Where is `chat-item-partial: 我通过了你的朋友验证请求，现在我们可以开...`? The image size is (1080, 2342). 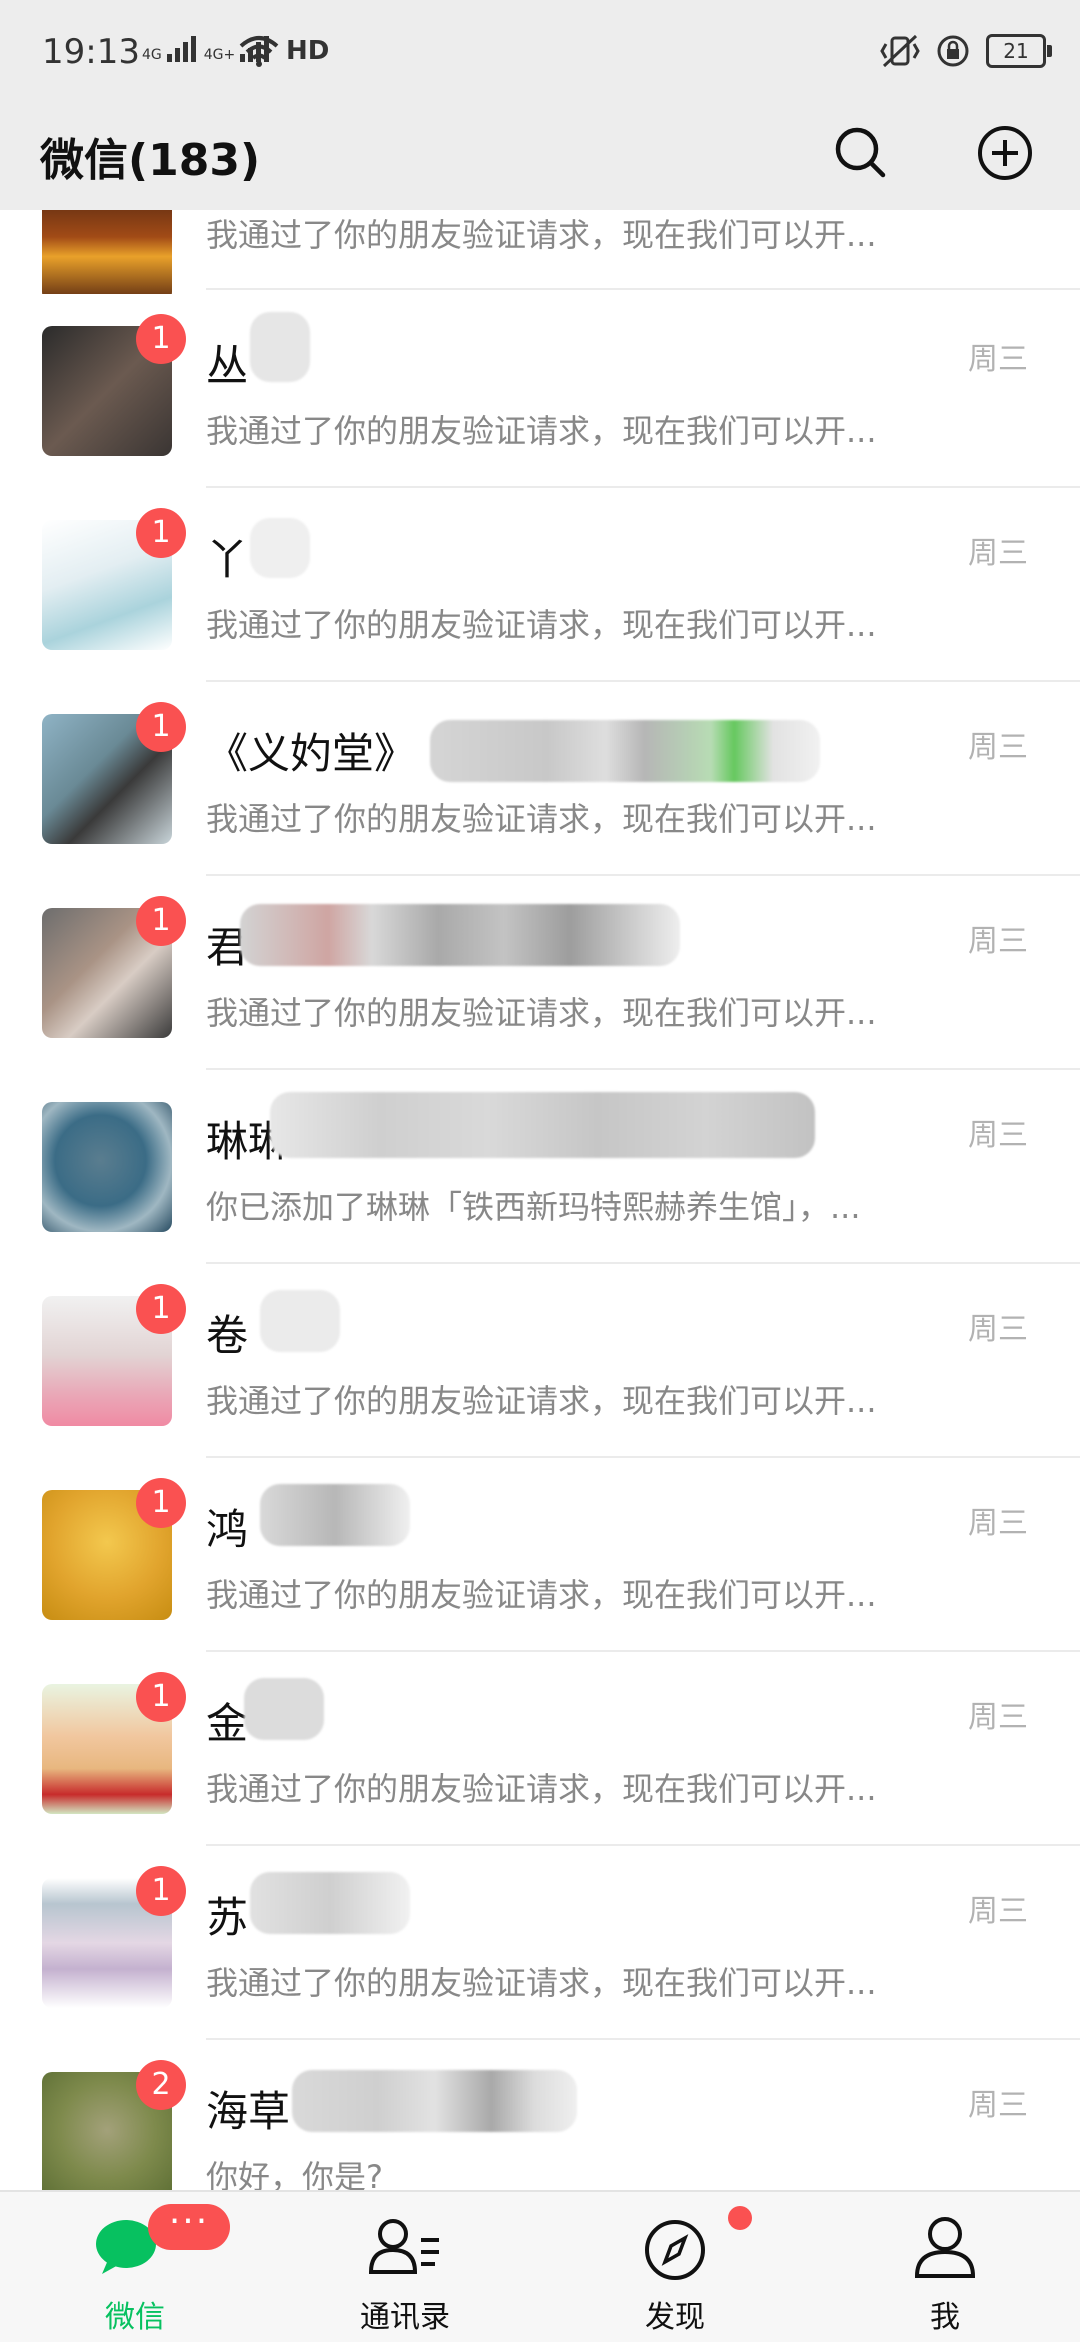
chat-item-partial: 我通过了你的朋友验证请求，现在我们可以开... is located at coordinates (540, 256).